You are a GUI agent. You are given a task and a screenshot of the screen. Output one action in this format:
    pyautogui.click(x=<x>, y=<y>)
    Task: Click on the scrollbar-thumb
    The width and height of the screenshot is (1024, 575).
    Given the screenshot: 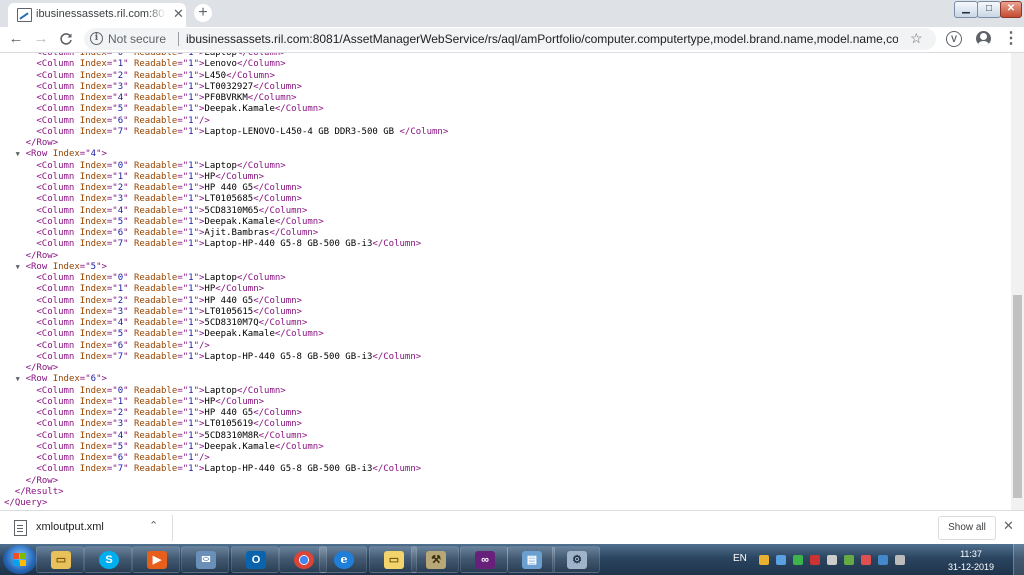 What is the action you would take?
    pyautogui.click(x=1017, y=396)
    